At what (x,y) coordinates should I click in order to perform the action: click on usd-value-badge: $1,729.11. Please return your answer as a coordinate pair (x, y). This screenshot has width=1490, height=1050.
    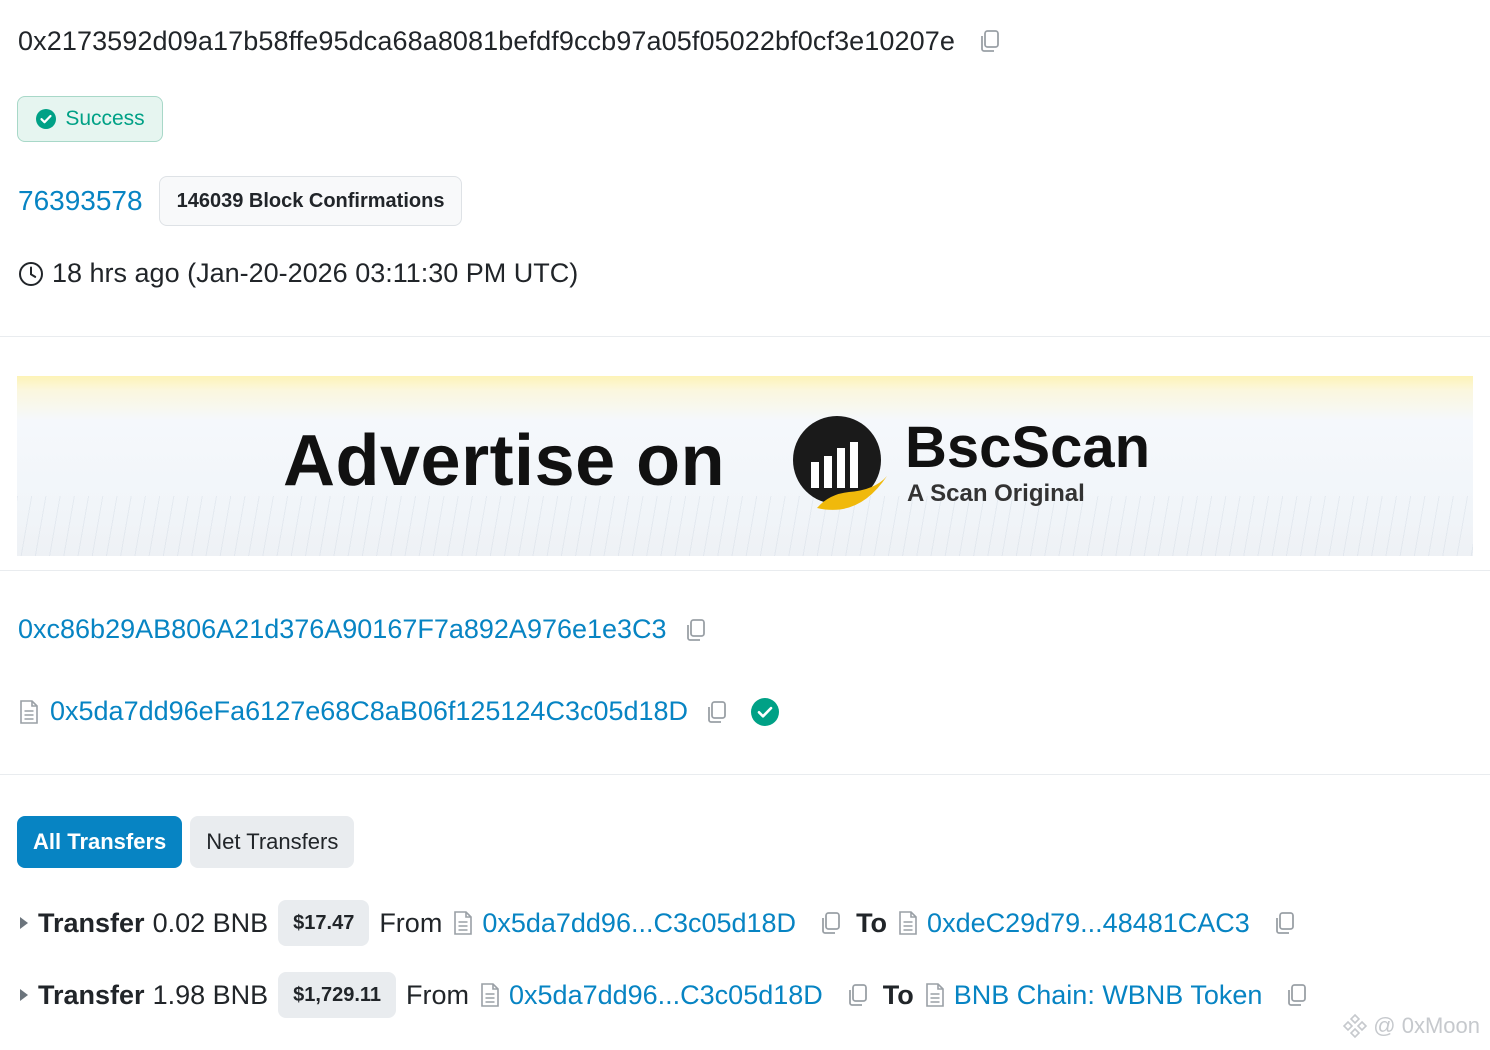
    Looking at the image, I should click on (337, 995).